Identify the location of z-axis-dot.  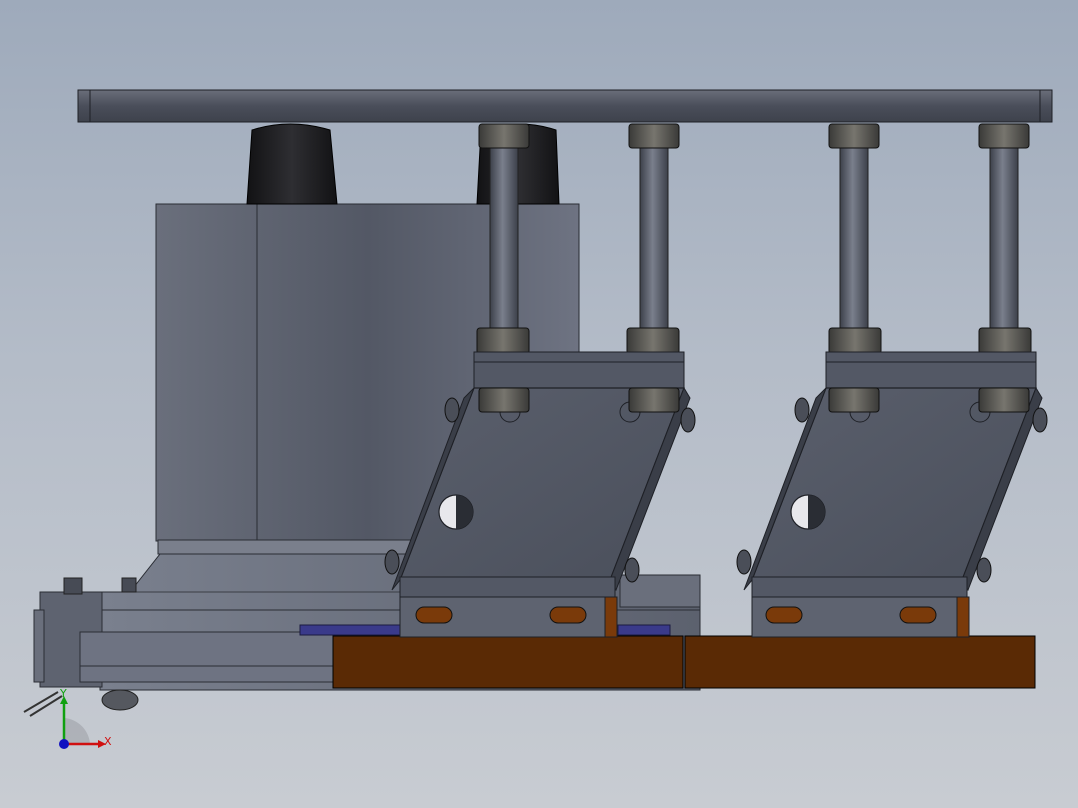
(64, 744).